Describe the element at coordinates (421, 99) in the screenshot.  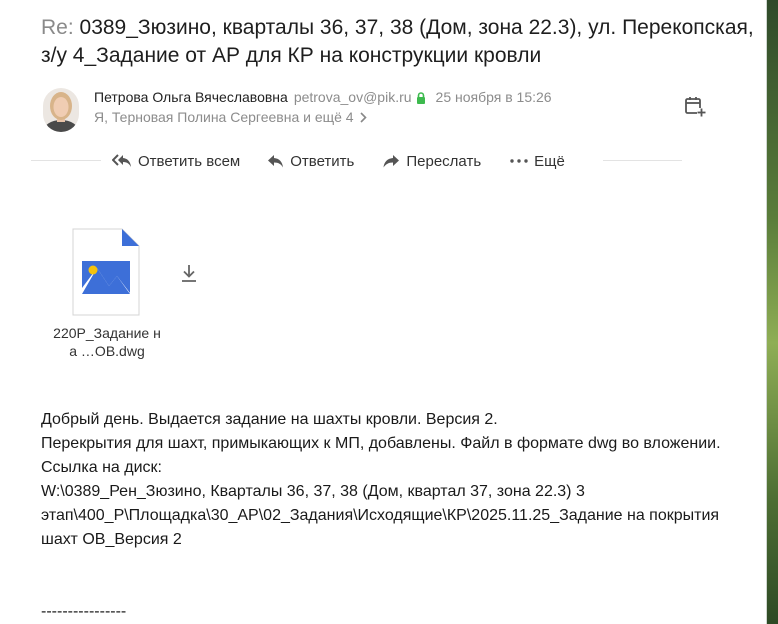
I see `lock-icon` at that location.